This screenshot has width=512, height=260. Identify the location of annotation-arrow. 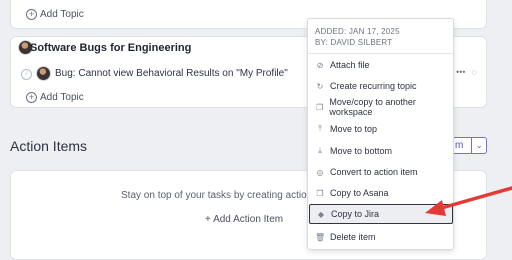
(468, 201).